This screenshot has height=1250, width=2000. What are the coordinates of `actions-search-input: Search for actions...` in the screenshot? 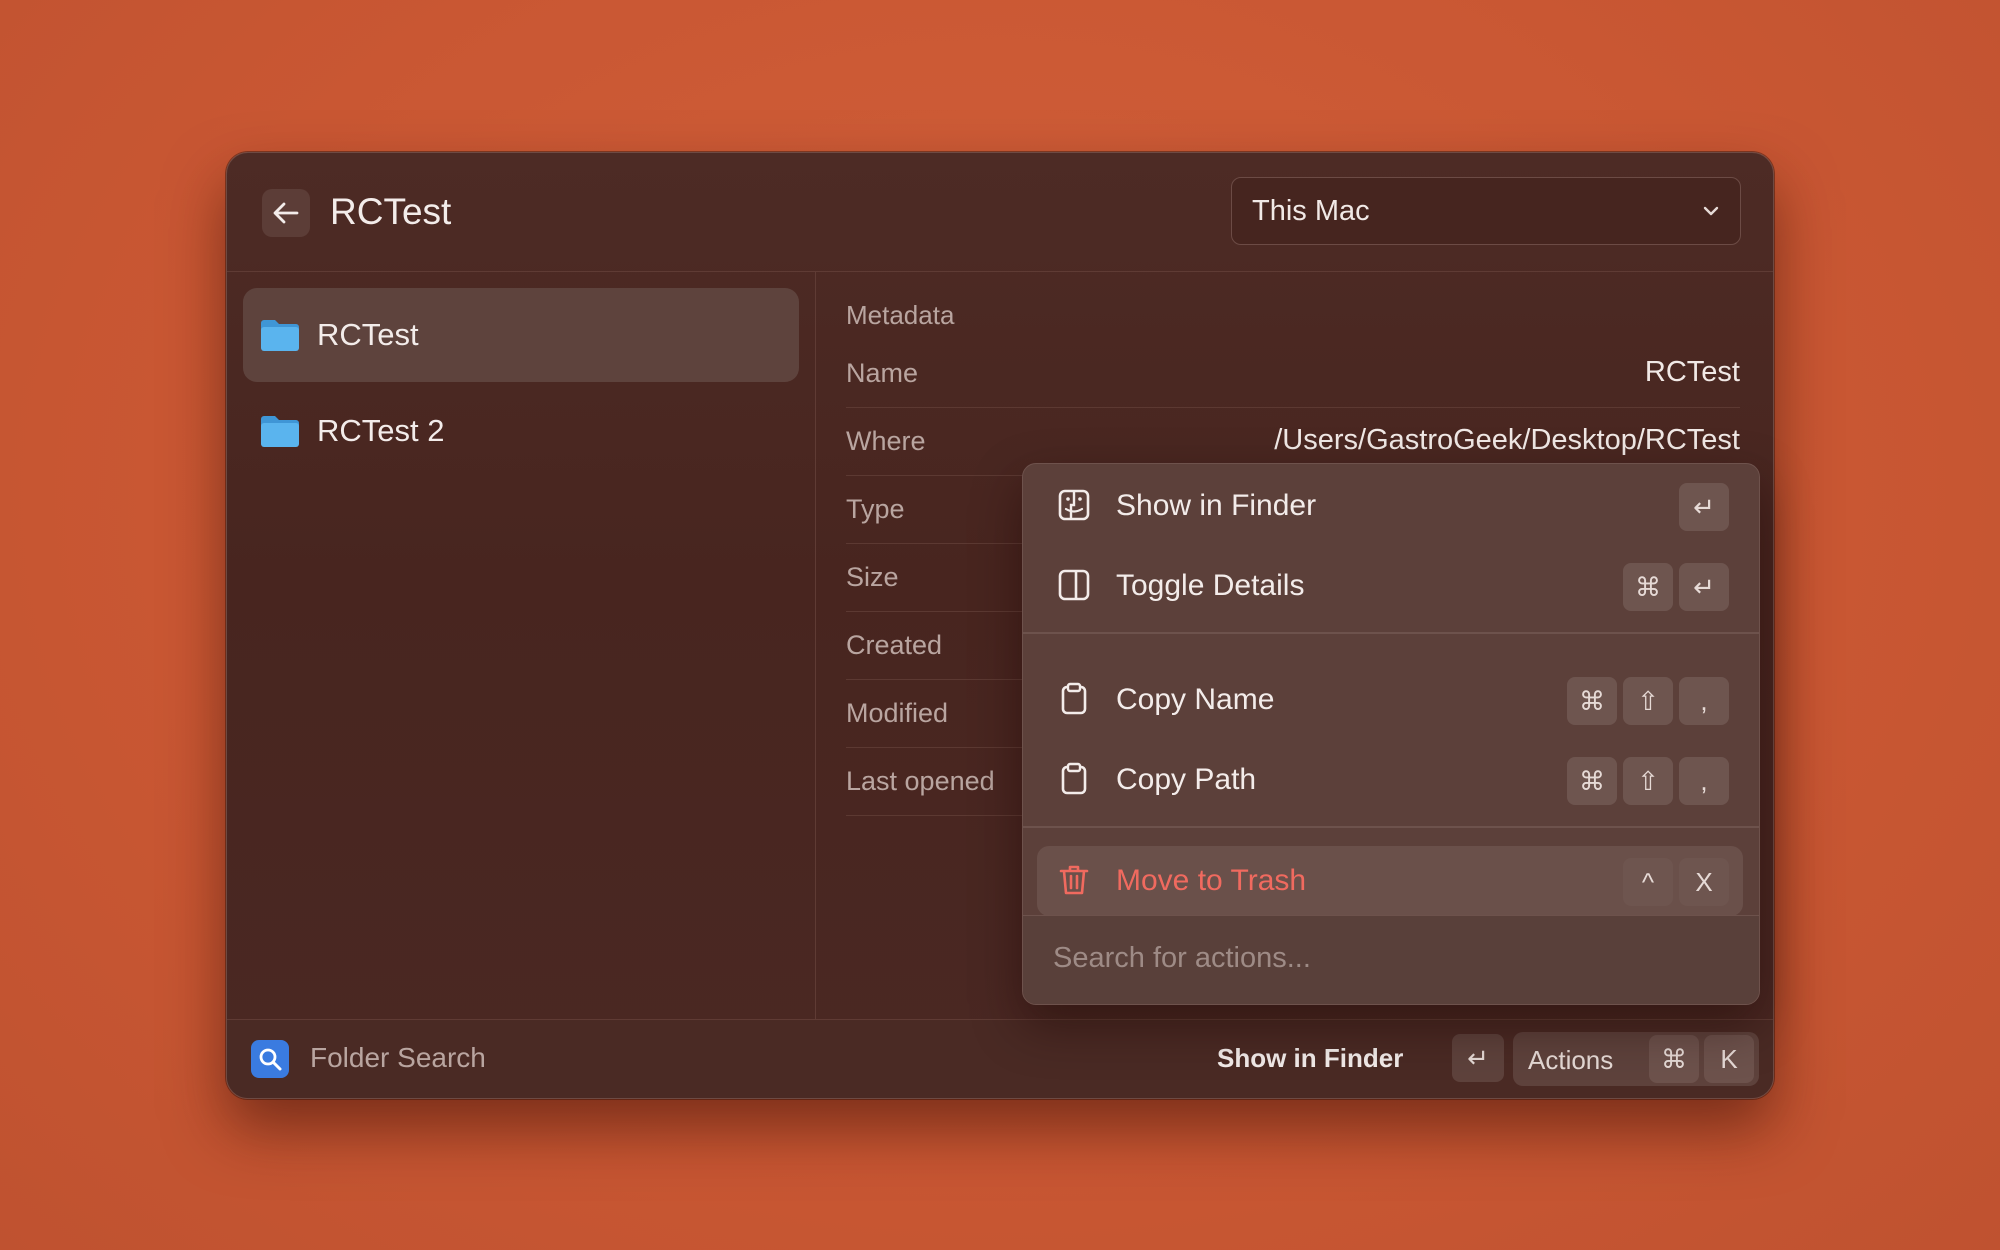 It's located at (1391, 959).